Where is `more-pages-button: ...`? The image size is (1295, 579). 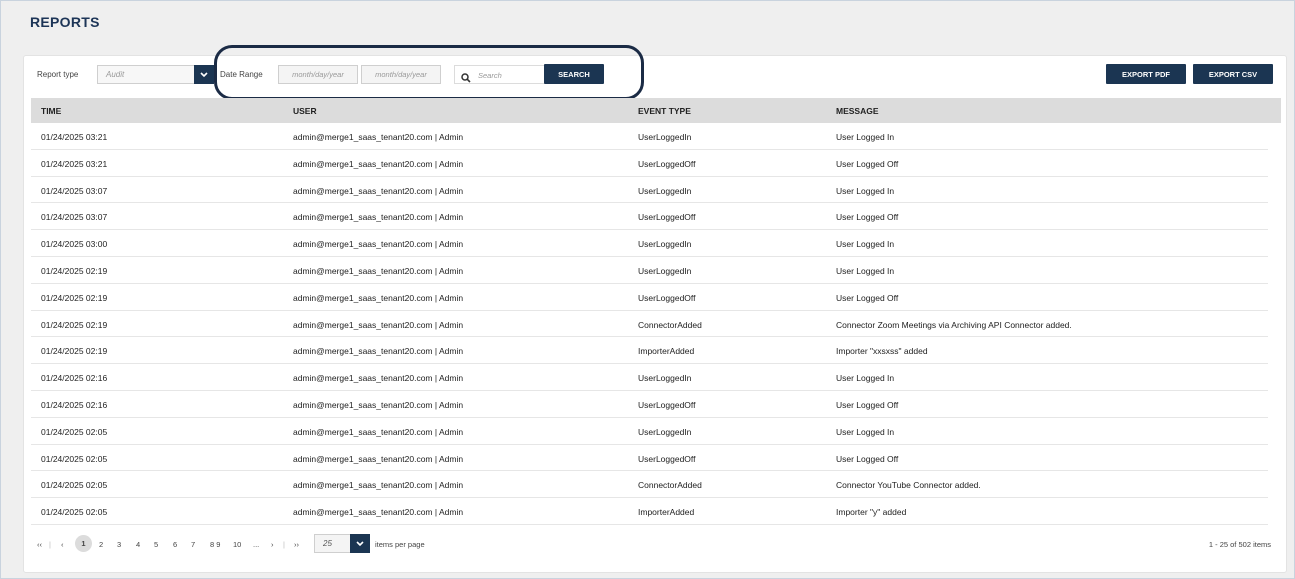 more-pages-button: ... is located at coordinates (256, 544).